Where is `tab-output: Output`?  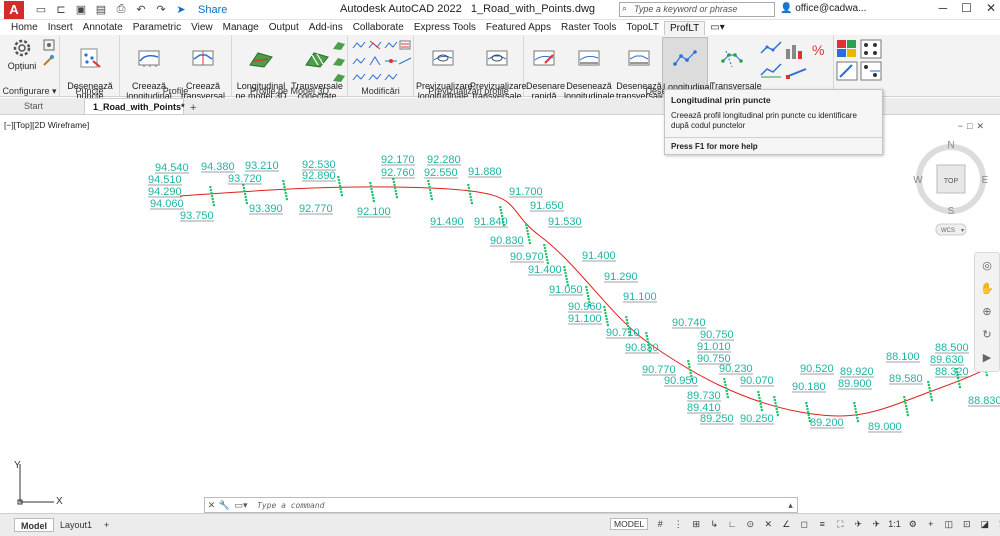 tab-output: Output is located at coordinates (284, 28).